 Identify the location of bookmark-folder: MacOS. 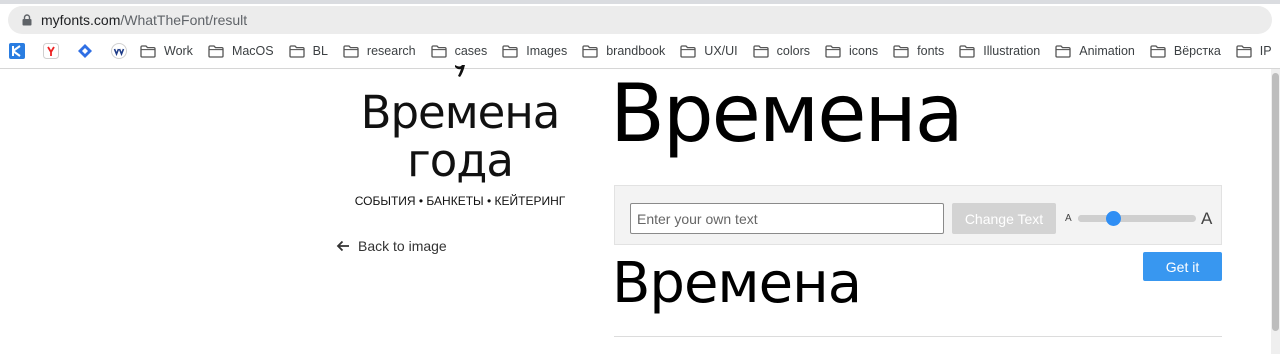
(241, 51).